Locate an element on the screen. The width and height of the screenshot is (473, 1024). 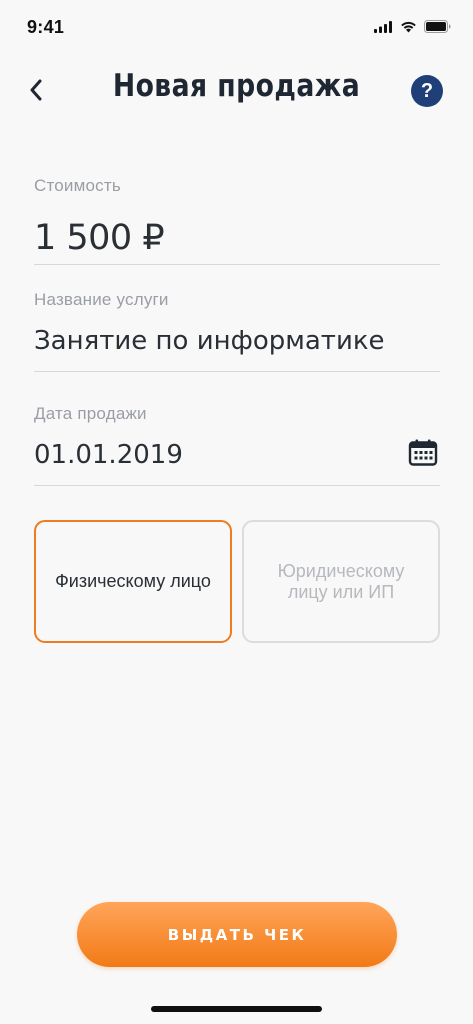
buyer-legal-option: Юридическому лицу или ИП is located at coordinates (341, 581).